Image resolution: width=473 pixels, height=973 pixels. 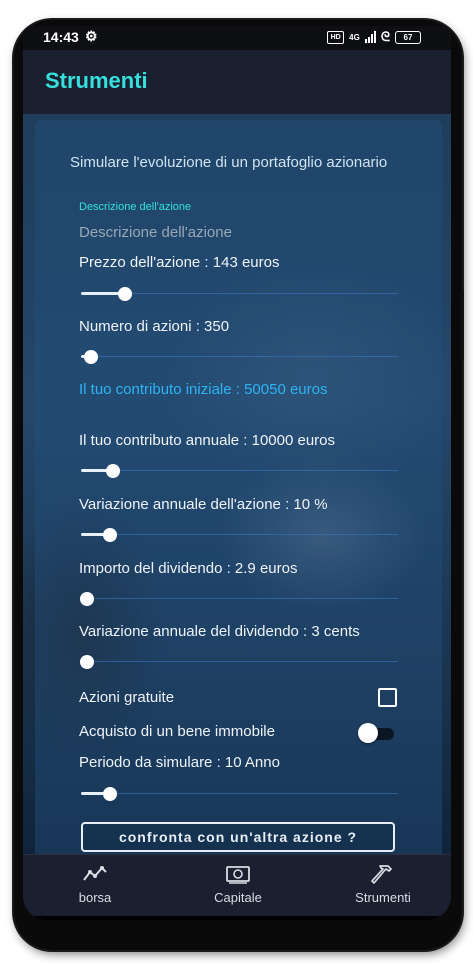 I want to click on nav-label: borsa, so click(x=95, y=897).